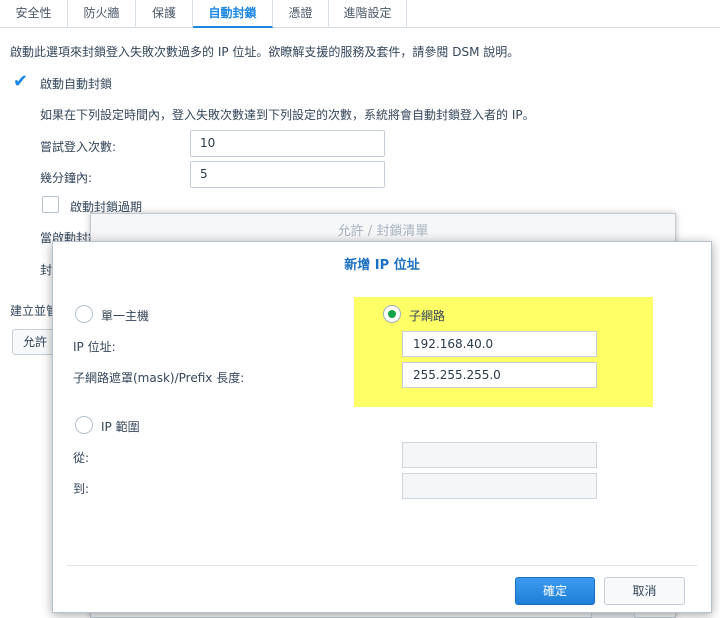 Image resolution: width=720 pixels, height=618 pixels. I want to click on tab-bar: 安全性 防火牆 保護 自動封鎖 憑證 進階設定, so click(360, 14).